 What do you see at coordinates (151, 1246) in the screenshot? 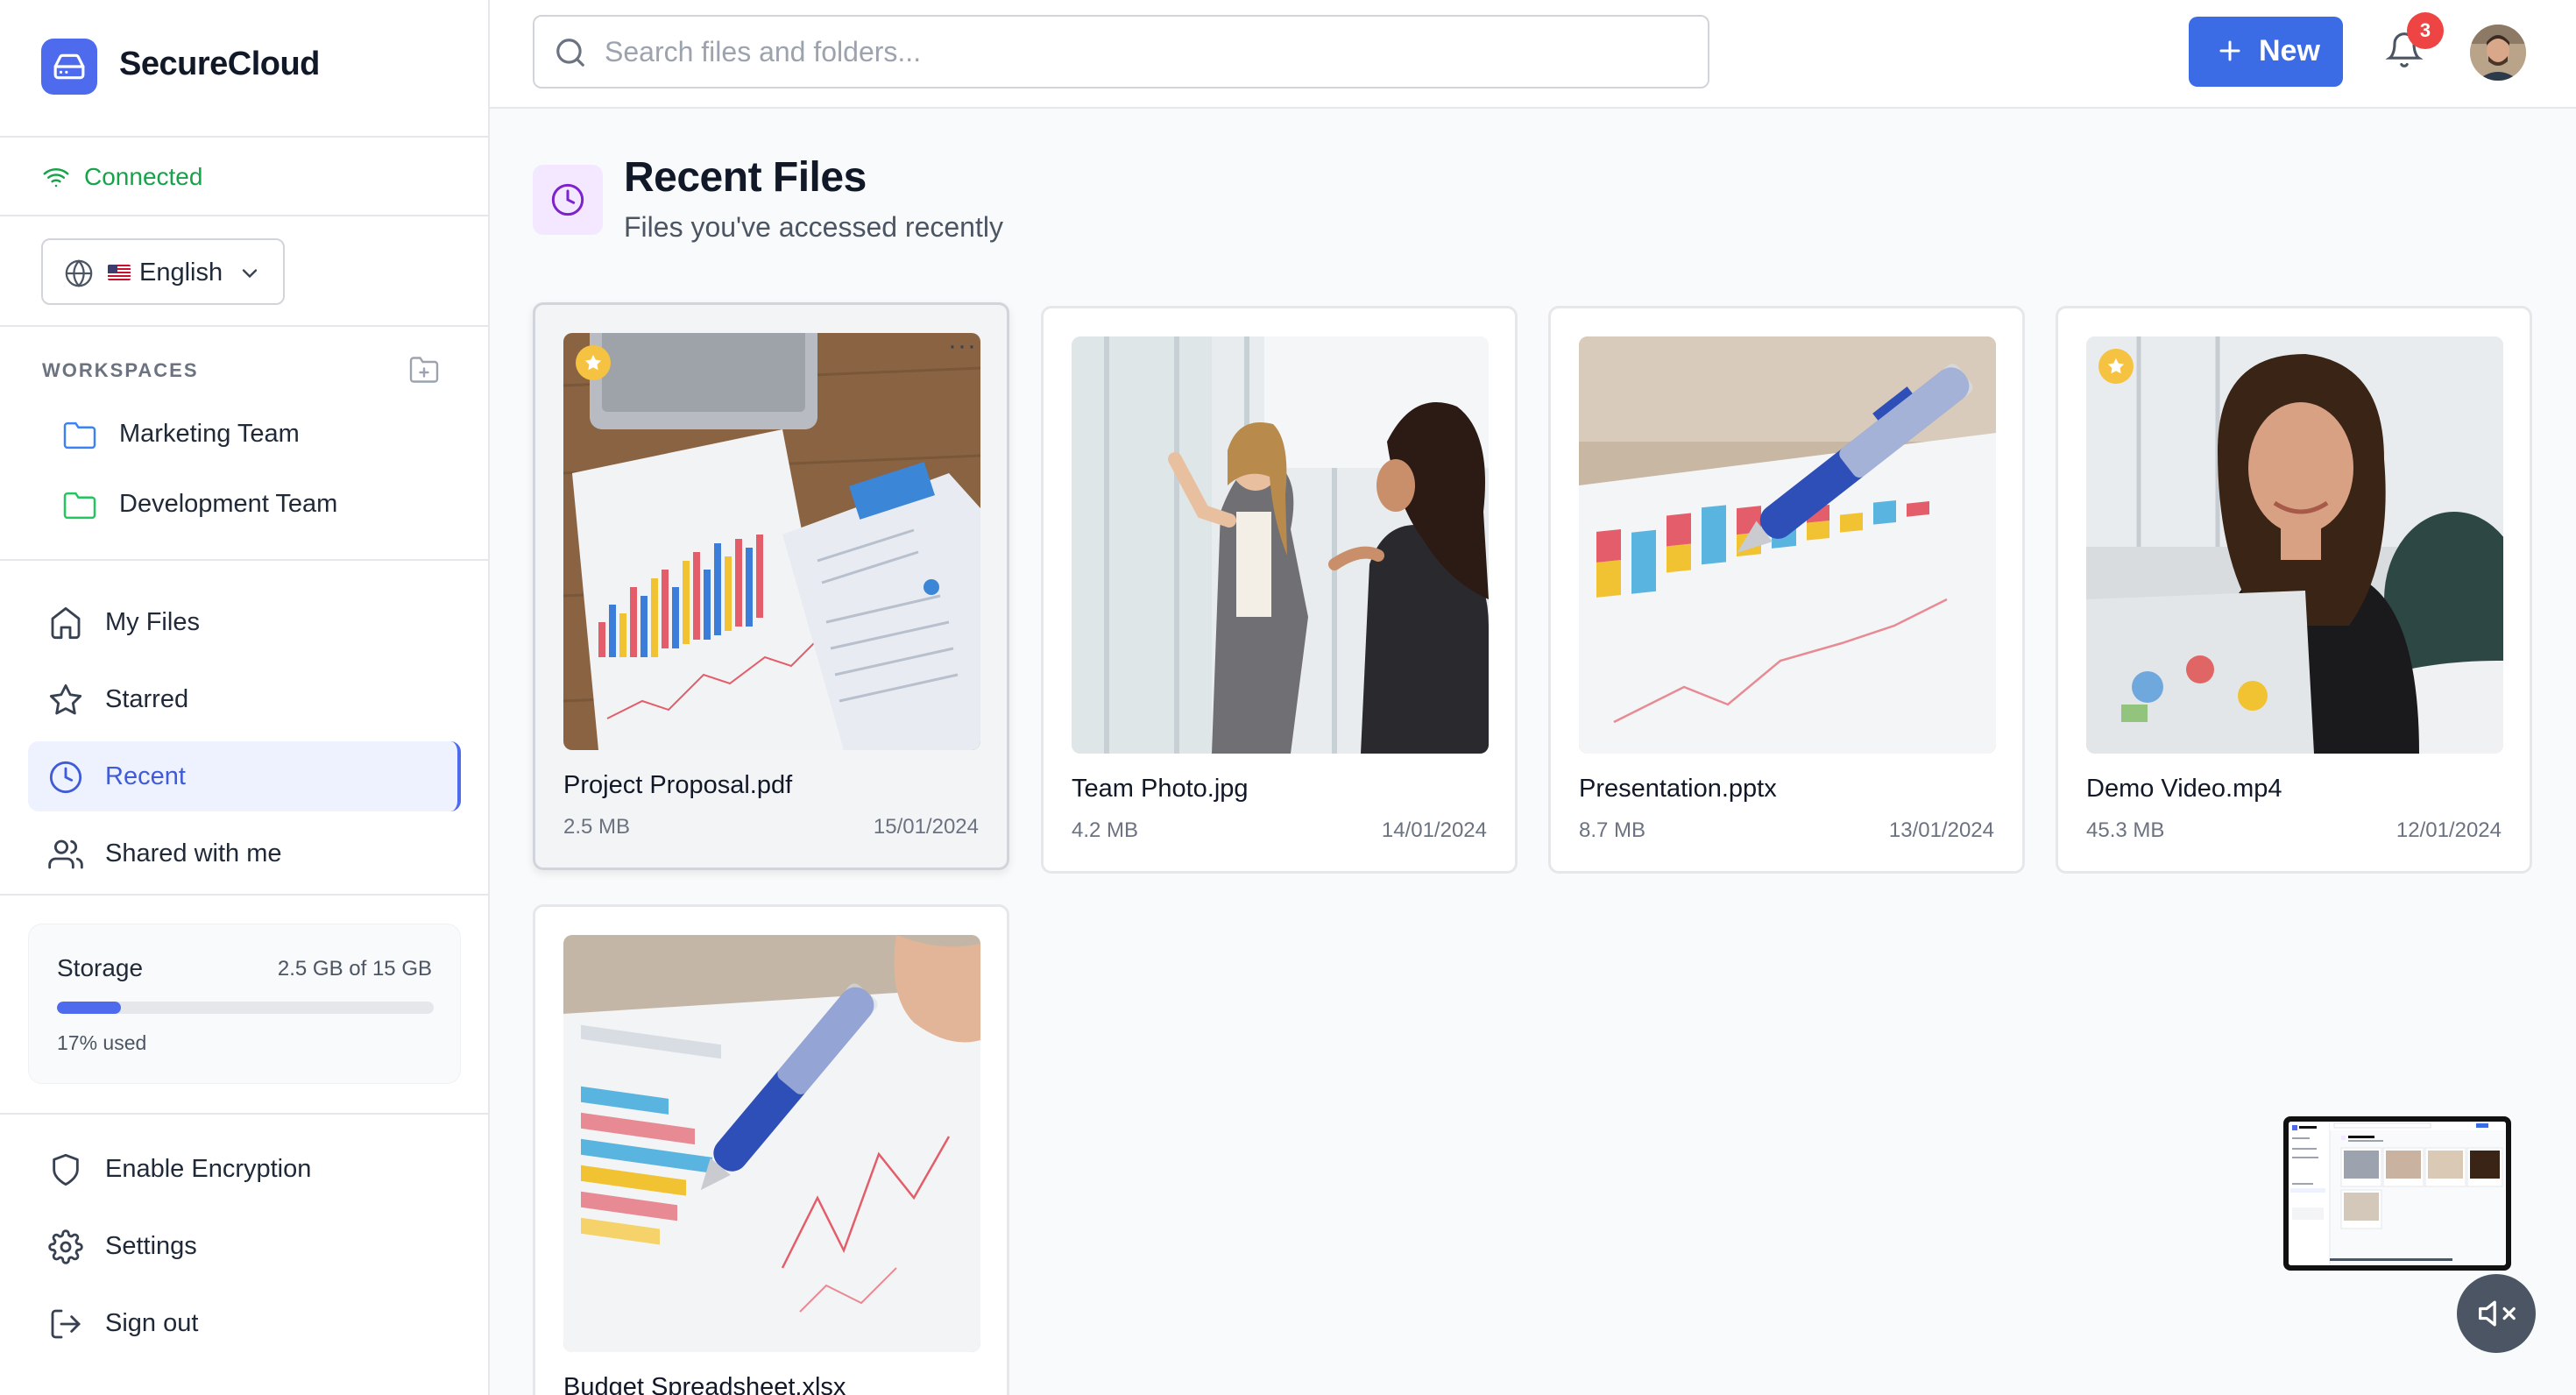
I see `nav-label: Settings` at bounding box center [151, 1246].